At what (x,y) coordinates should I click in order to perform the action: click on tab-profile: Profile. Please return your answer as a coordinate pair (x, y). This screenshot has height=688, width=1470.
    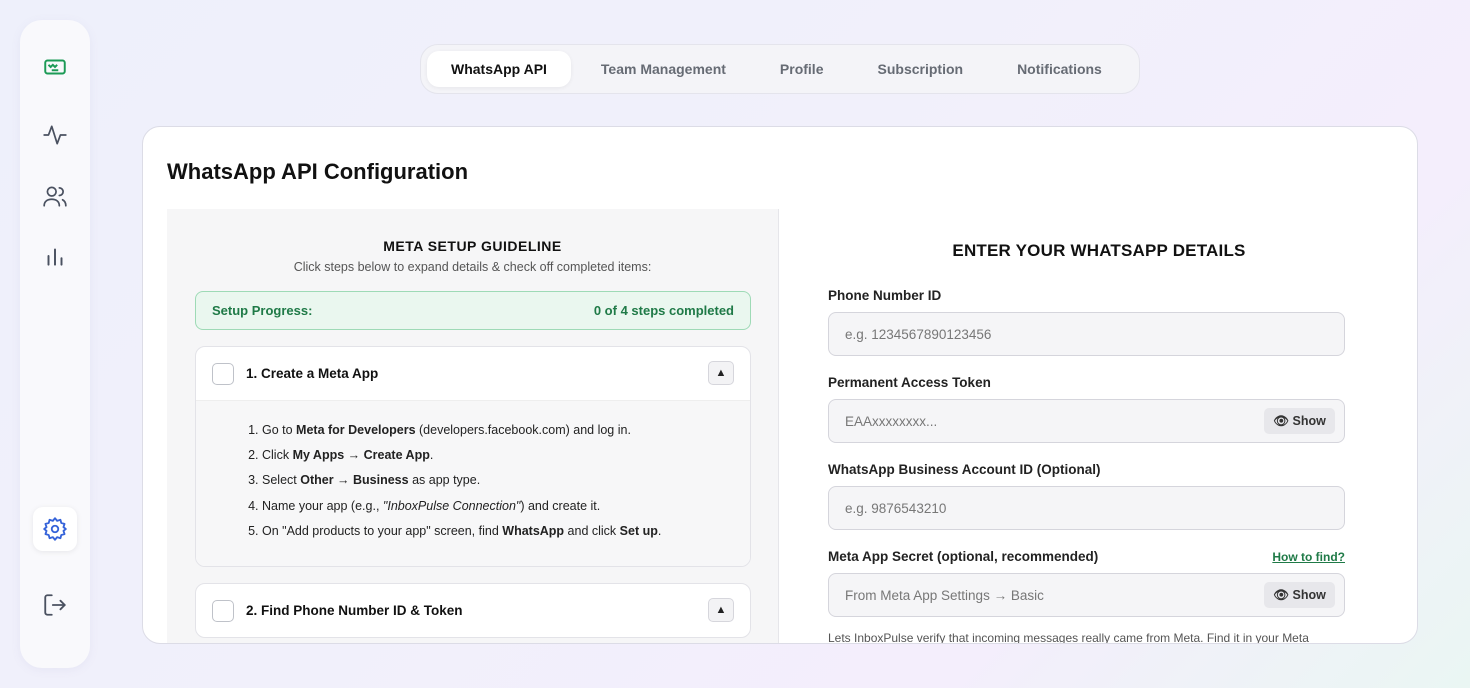
    Looking at the image, I should click on (802, 69).